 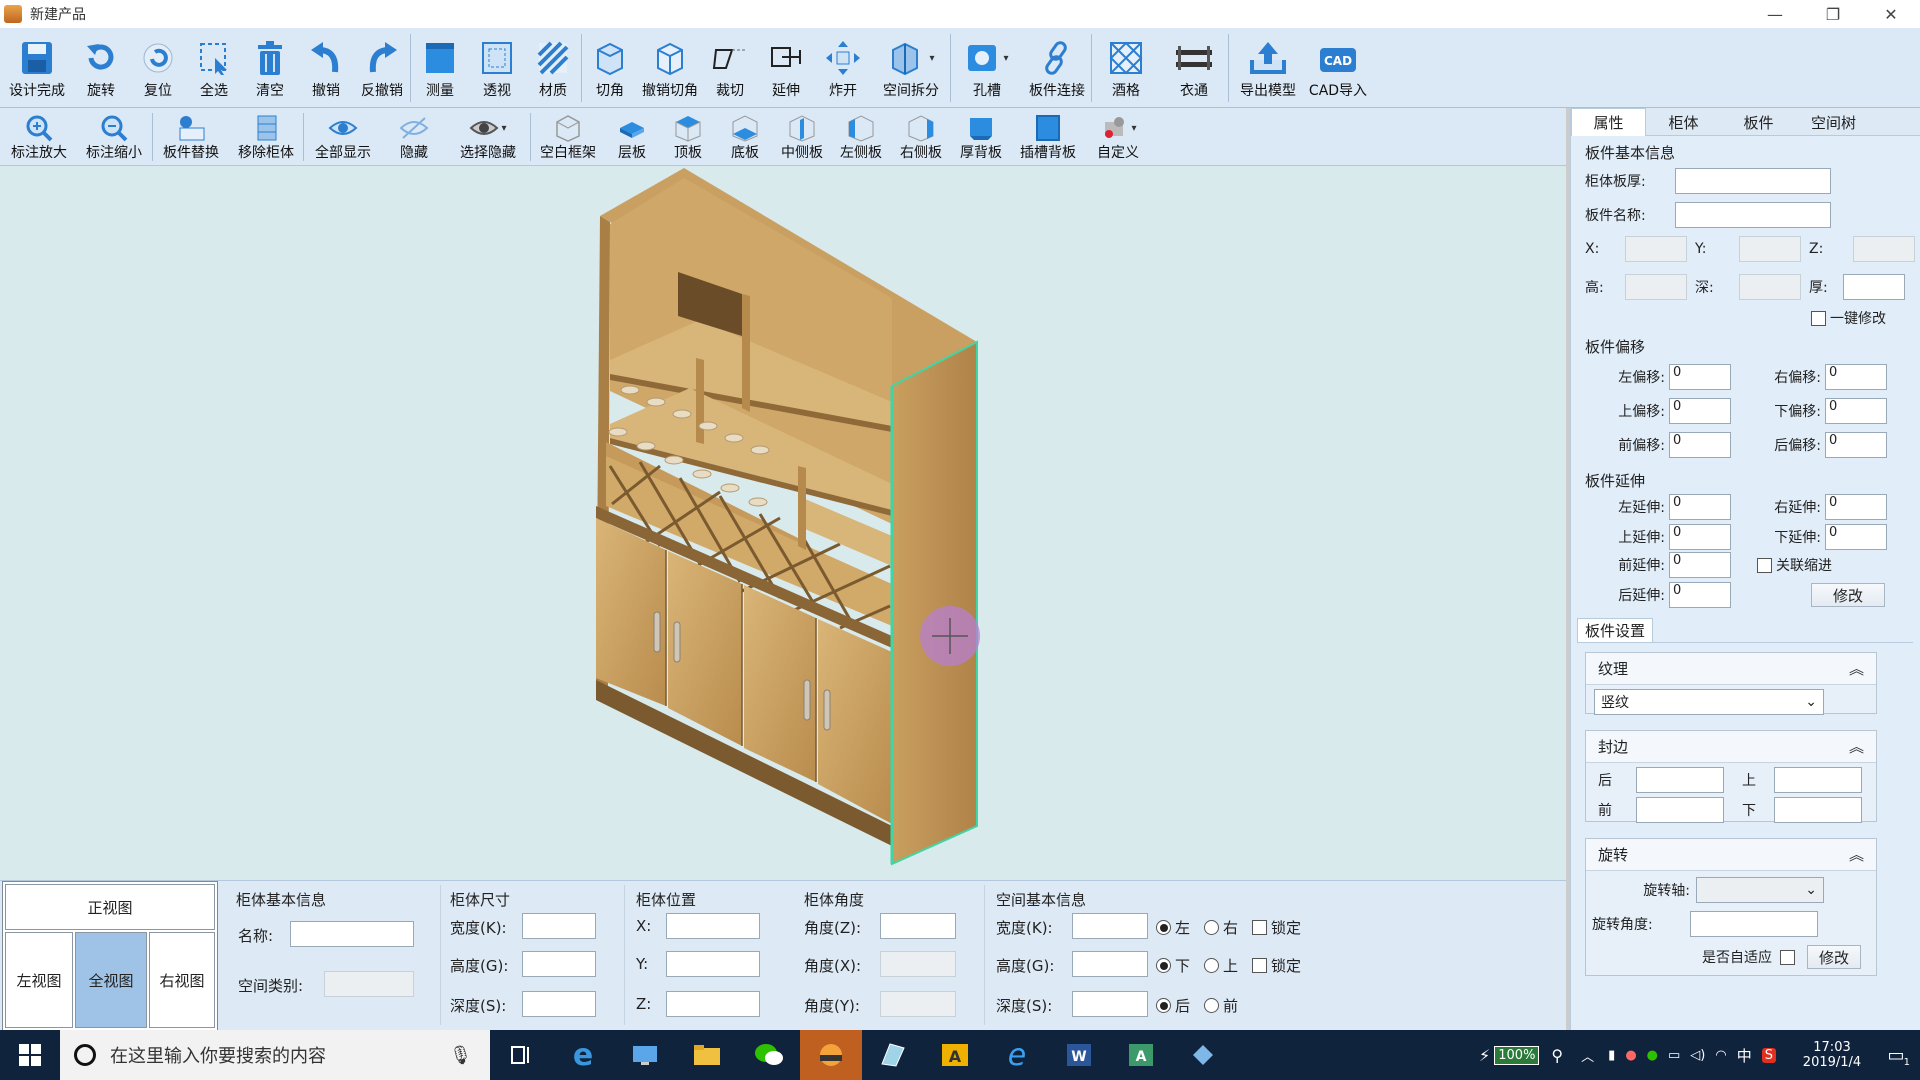 I want to click on cabinet-x-input, so click(x=713, y=926).